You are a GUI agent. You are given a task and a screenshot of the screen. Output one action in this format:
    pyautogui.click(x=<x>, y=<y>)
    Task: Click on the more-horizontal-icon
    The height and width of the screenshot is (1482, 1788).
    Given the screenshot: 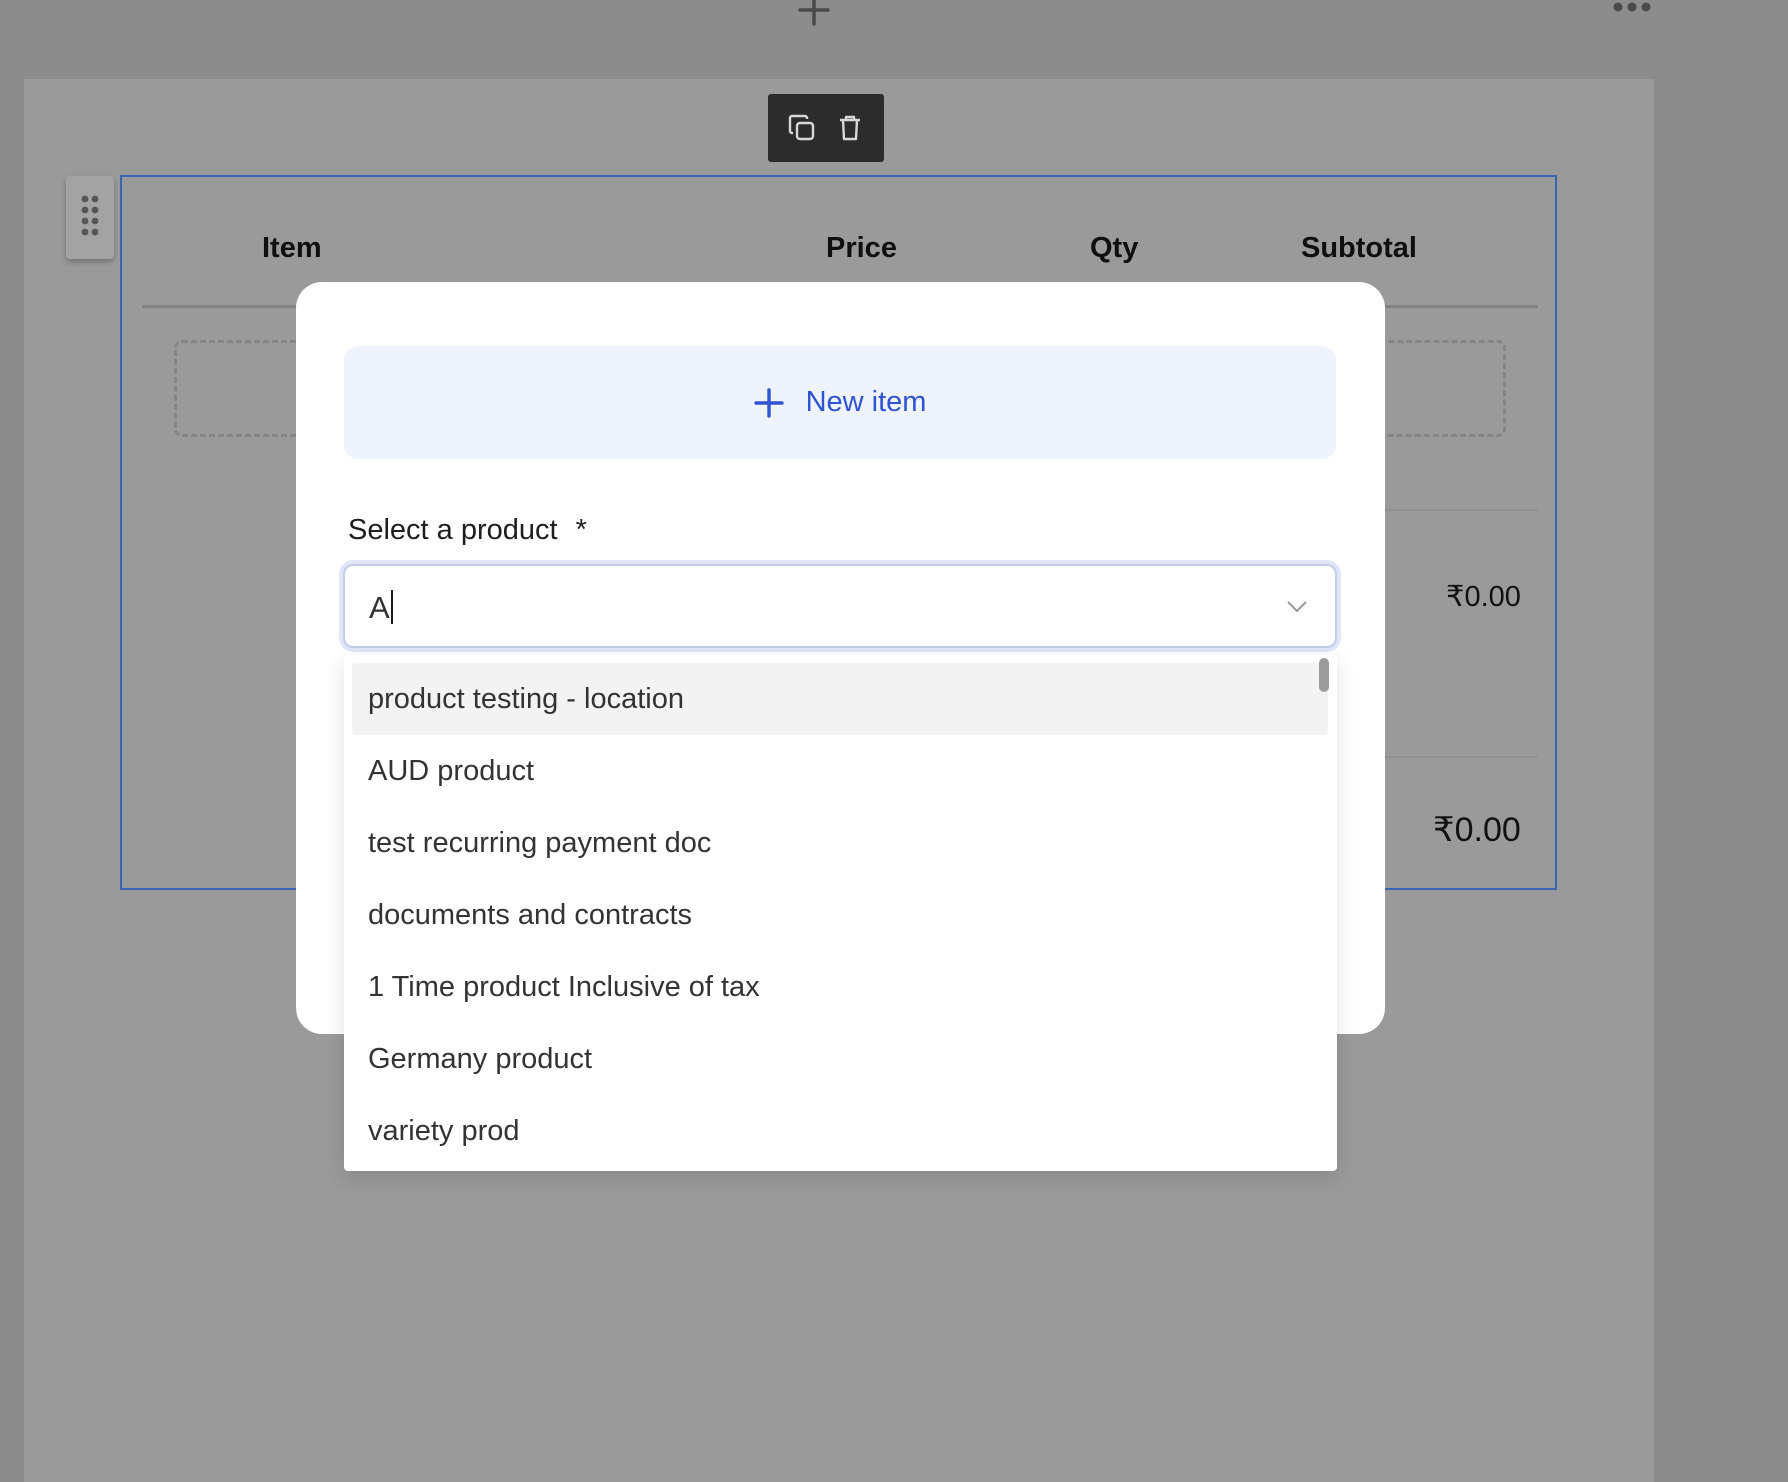 What is the action you would take?
    pyautogui.click(x=1632, y=7)
    